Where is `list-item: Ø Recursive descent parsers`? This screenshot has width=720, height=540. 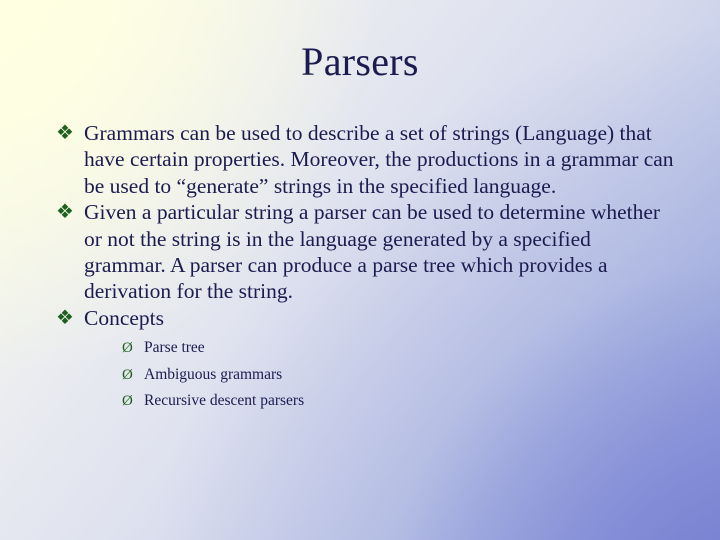
list-item: Ø Recursive descent parsers is located at coordinates (399, 401).